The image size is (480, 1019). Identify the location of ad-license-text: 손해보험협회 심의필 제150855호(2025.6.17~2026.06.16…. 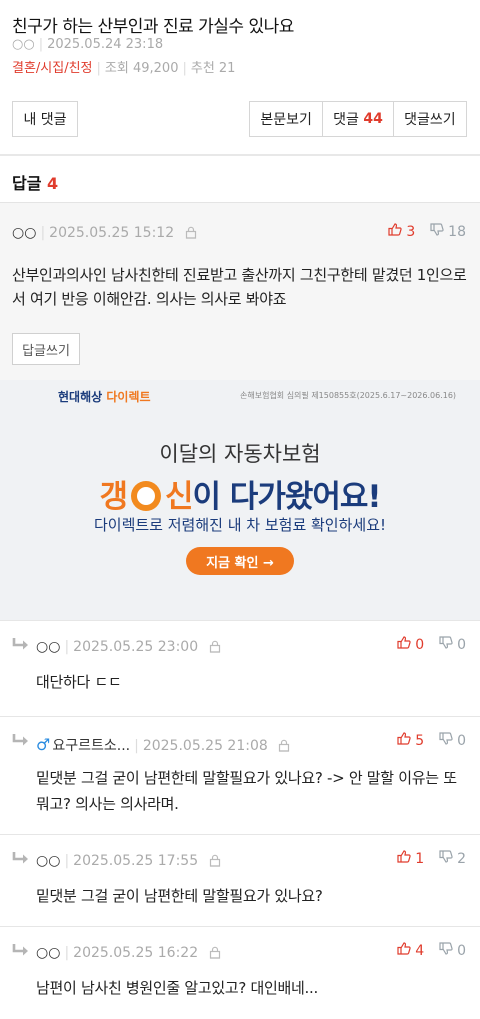
(348, 395).